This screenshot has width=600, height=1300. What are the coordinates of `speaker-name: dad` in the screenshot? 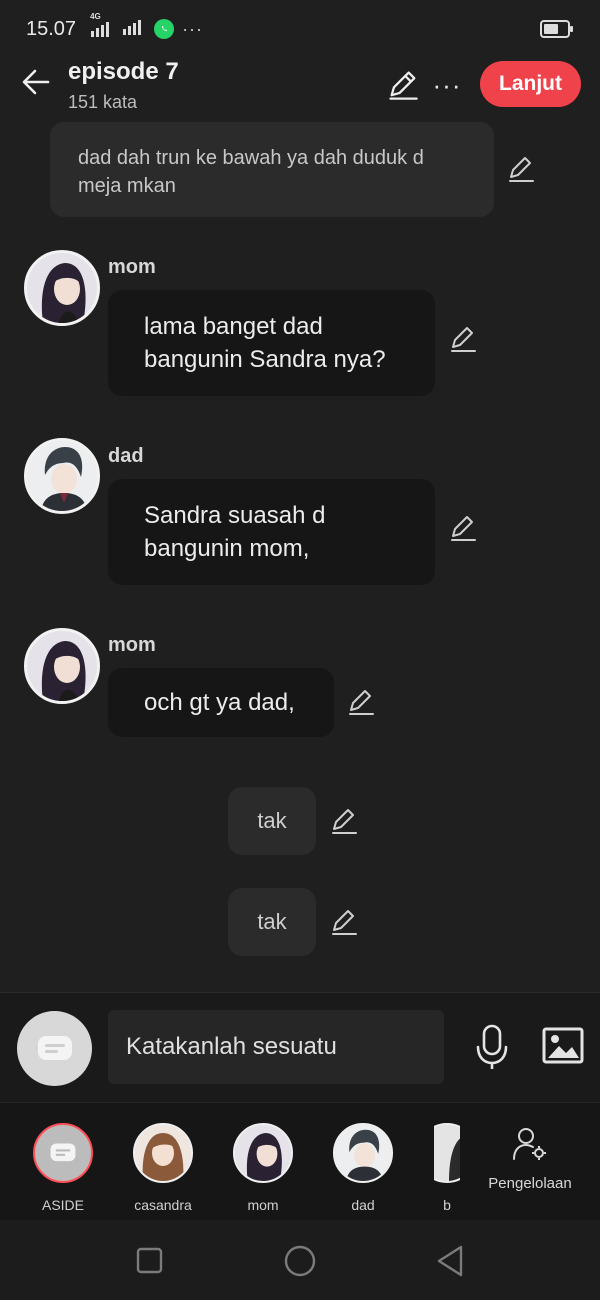 It's located at (126, 456).